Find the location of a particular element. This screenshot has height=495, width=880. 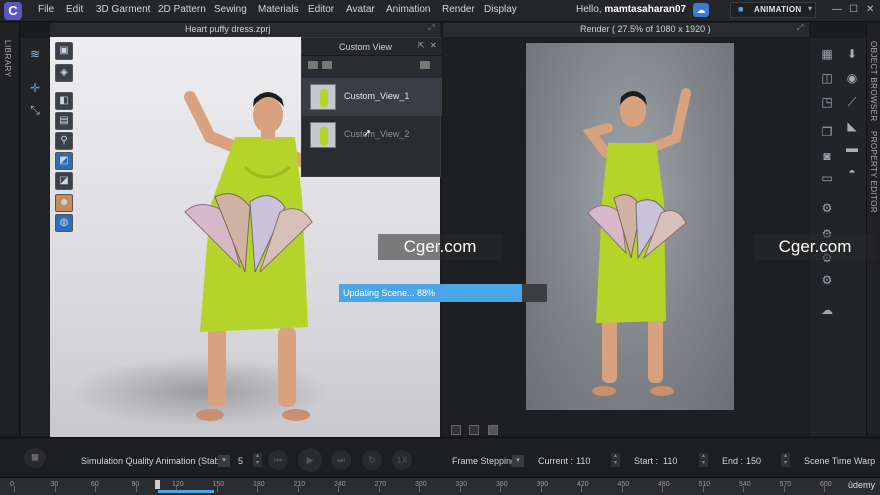

open-folder-icon is located at coordinates (313, 65).